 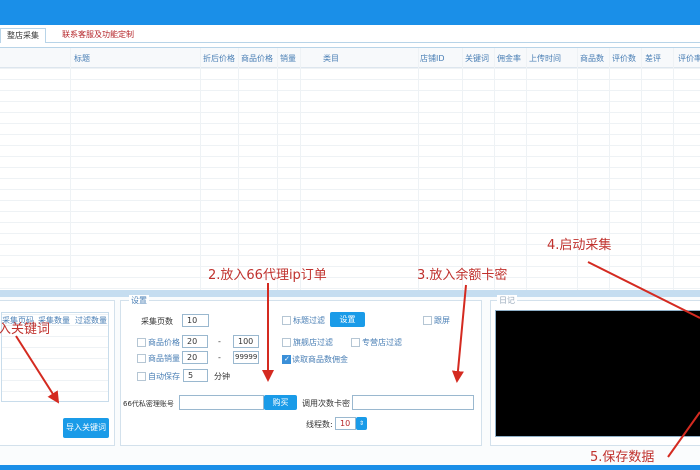 I want to click on col-upload-time: 上传时间, so click(x=545, y=58).